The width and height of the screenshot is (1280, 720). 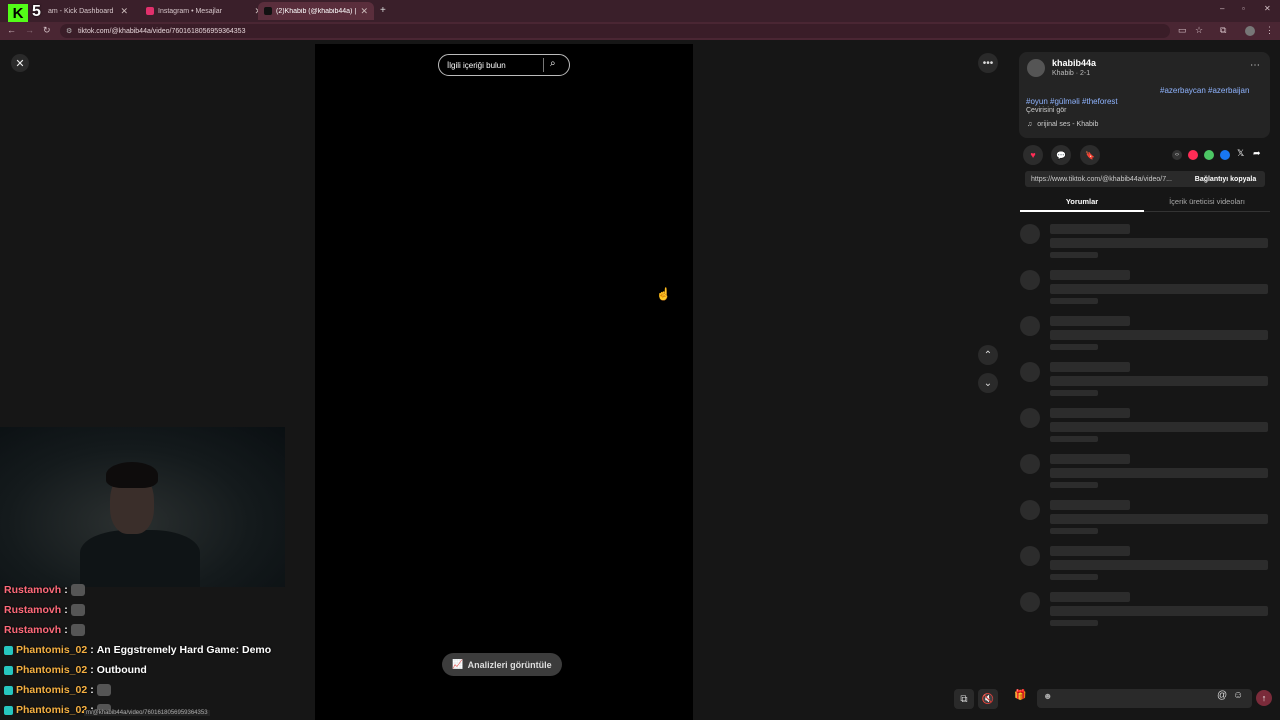 What do you see at coordinates (1036, 68) in the screenshot?
I see `avatar` at bounding box center [1036, 68].